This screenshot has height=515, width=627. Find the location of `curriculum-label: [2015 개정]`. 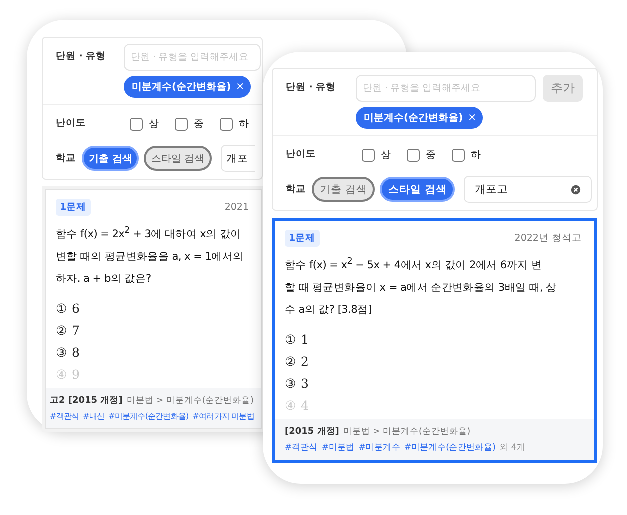

curriculum-label: [2015 개정] is located at coordinates (312, 432).